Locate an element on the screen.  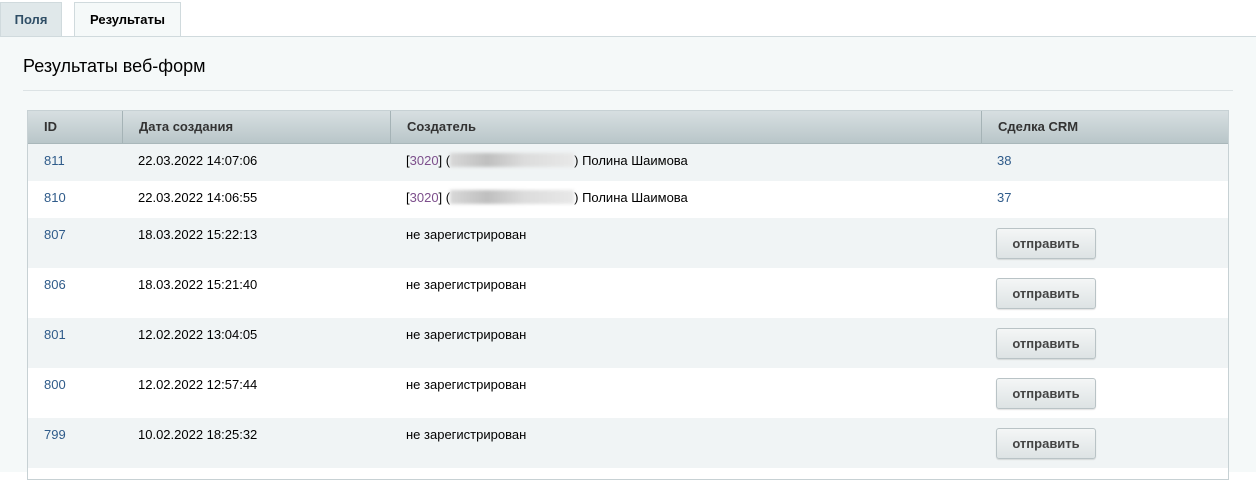
row-id-link: 810 is located at coordinates (55, 197).